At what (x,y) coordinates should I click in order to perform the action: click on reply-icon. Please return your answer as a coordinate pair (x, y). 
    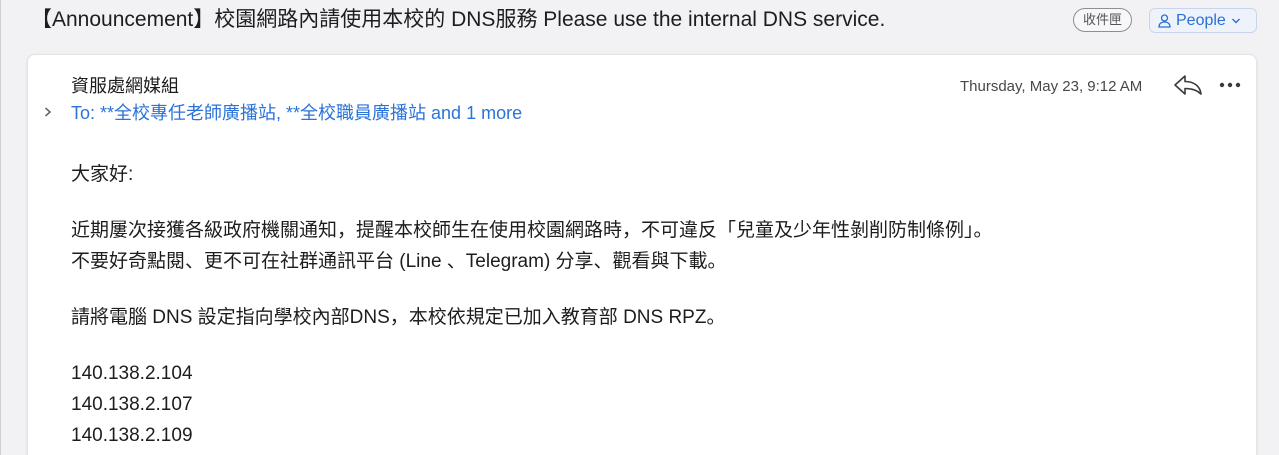
    Looking at the image, I should click on (1188, 85).